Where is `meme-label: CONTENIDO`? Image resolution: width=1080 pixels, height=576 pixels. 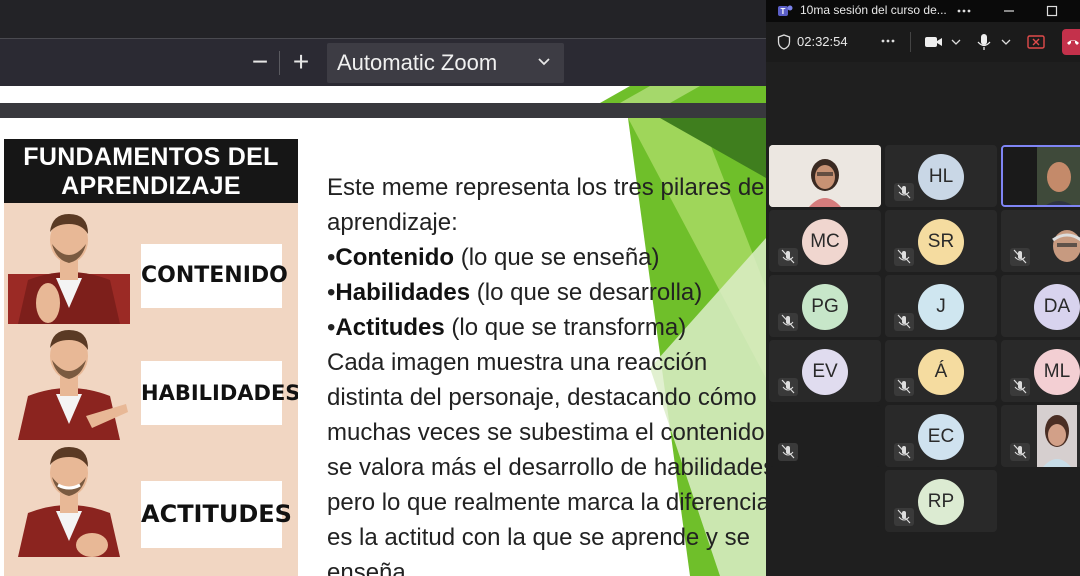 meme-label: CONTENIDO is located at coordinates (214, 276).